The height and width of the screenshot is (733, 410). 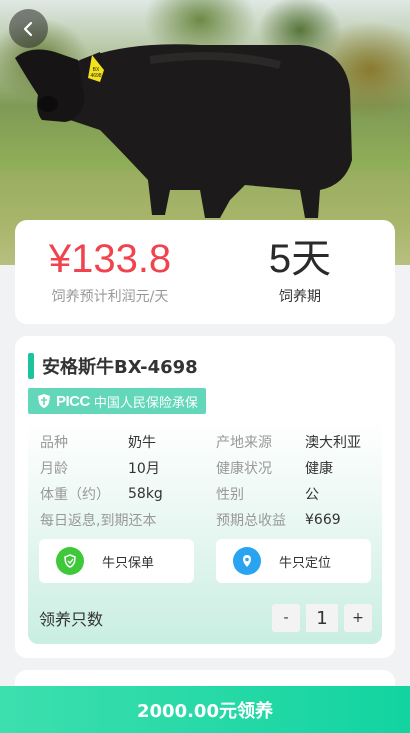 What do you see at coordinates (333, 443) in the screenshot?
I see `origin-value: 澳大利亚` at bounding box center [333, 443].